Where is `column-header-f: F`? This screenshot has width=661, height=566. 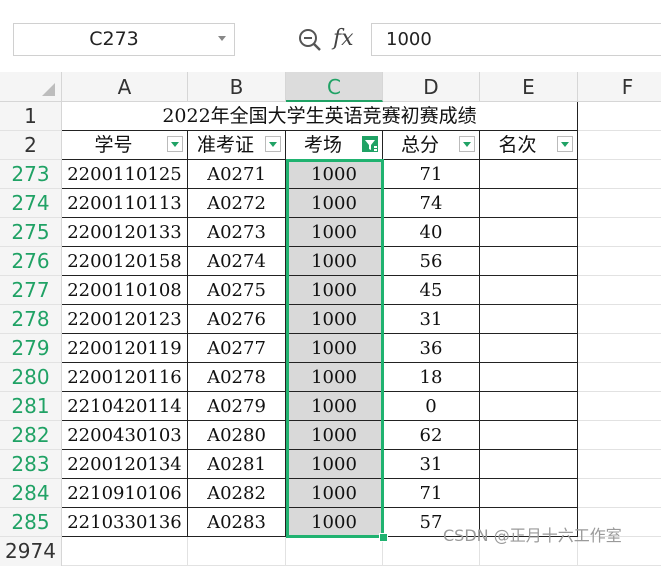
column-header-f: F is located at coordinates (619, 87).